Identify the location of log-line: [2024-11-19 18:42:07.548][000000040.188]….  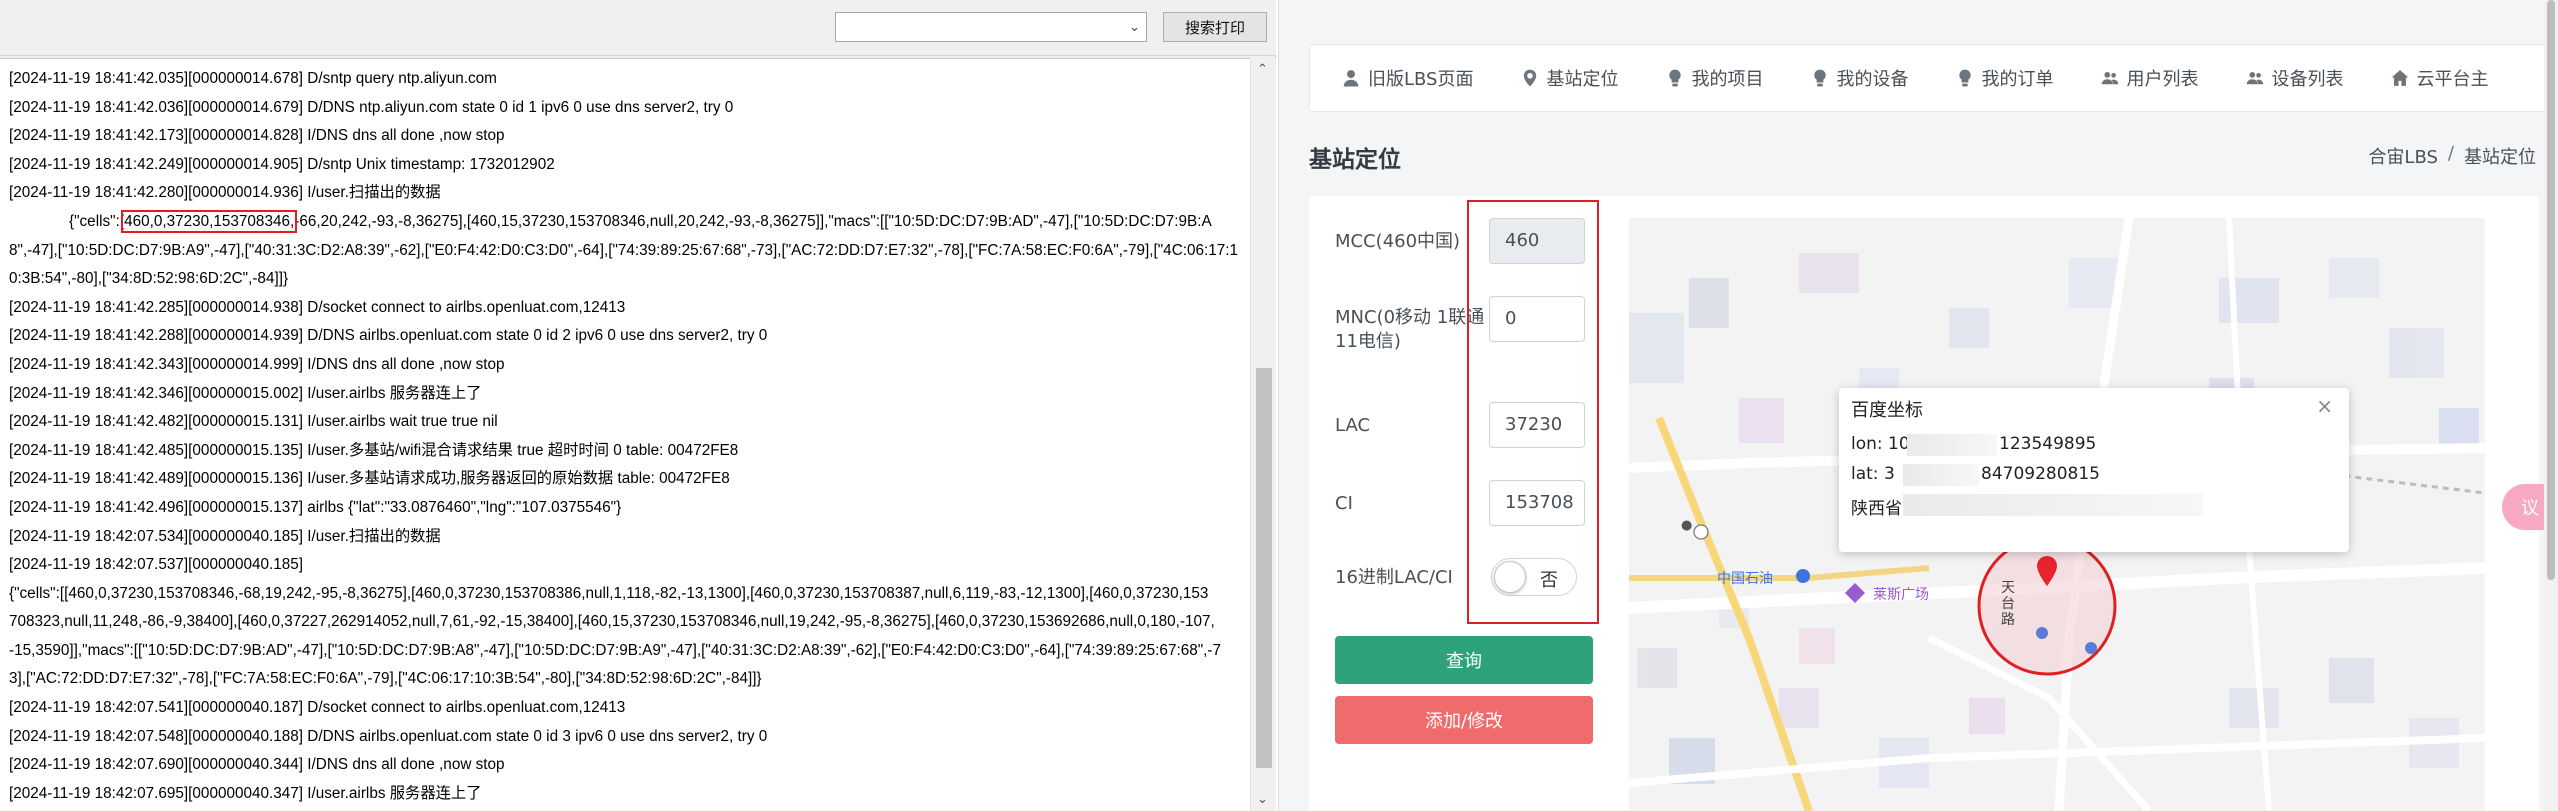
(388, 736).